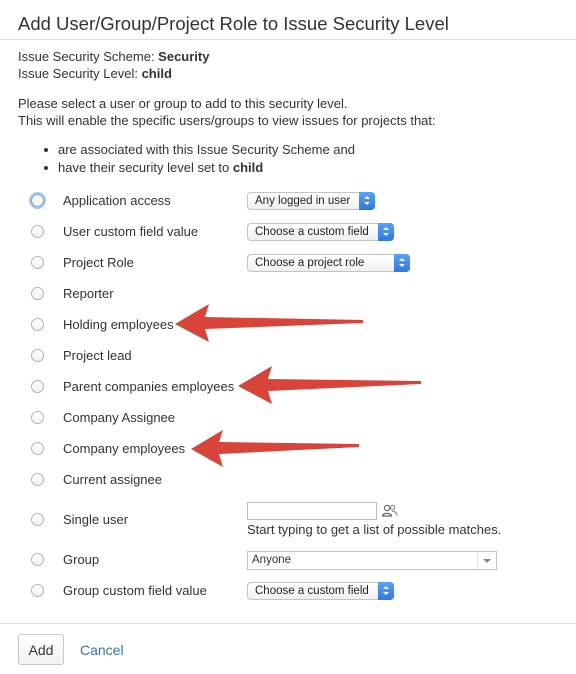 This screenshot has height=674, width=576. What do you see at coordinates (149, 386) in the screenshot?
I see `option-label-parent-companies-employees: Parent companies employees` at bounding box center [149, 386].